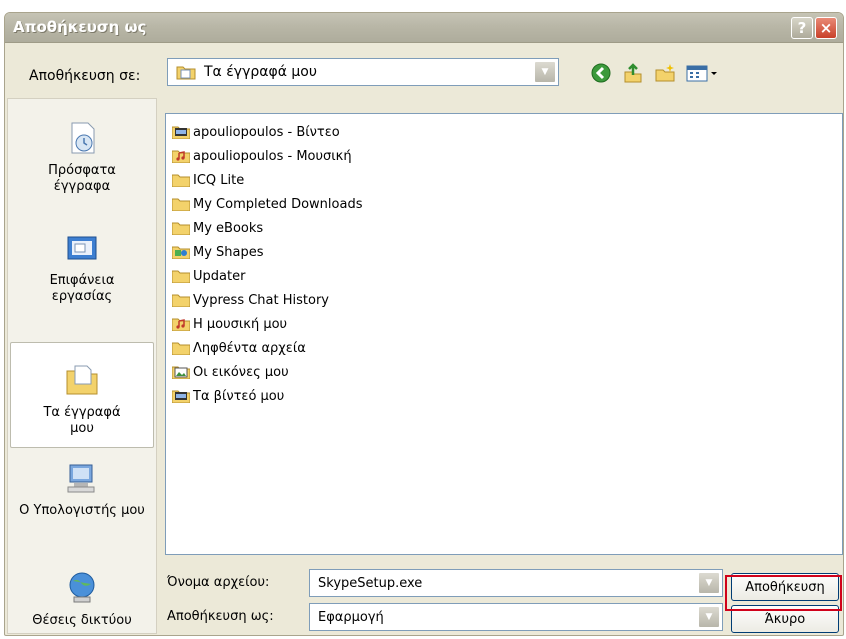  Describe the element at coordinates (81, 478) in the screenshot. I see `my-computer-icon` at that location.